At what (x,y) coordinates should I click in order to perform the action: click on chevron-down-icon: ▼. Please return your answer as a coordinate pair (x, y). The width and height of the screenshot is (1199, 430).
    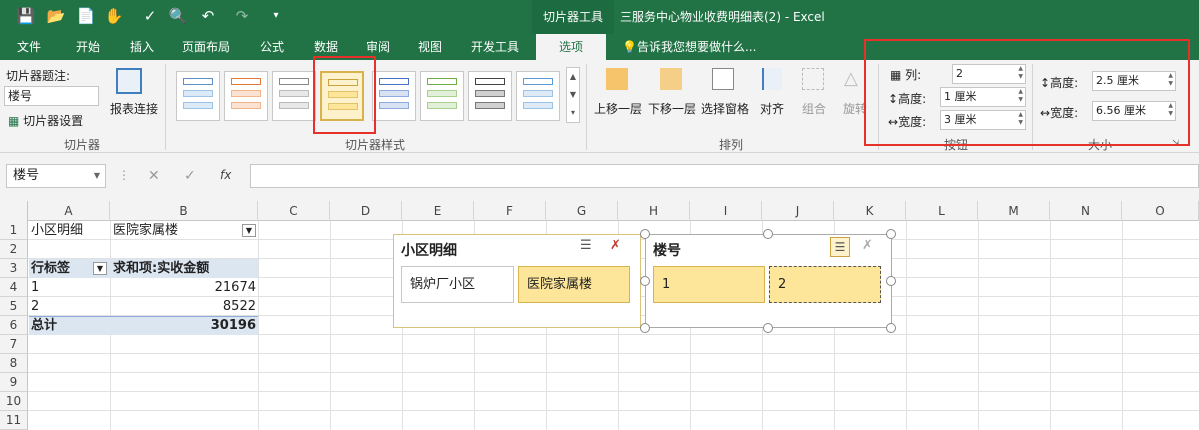
    Looking at the image, I should click on (97, 176).